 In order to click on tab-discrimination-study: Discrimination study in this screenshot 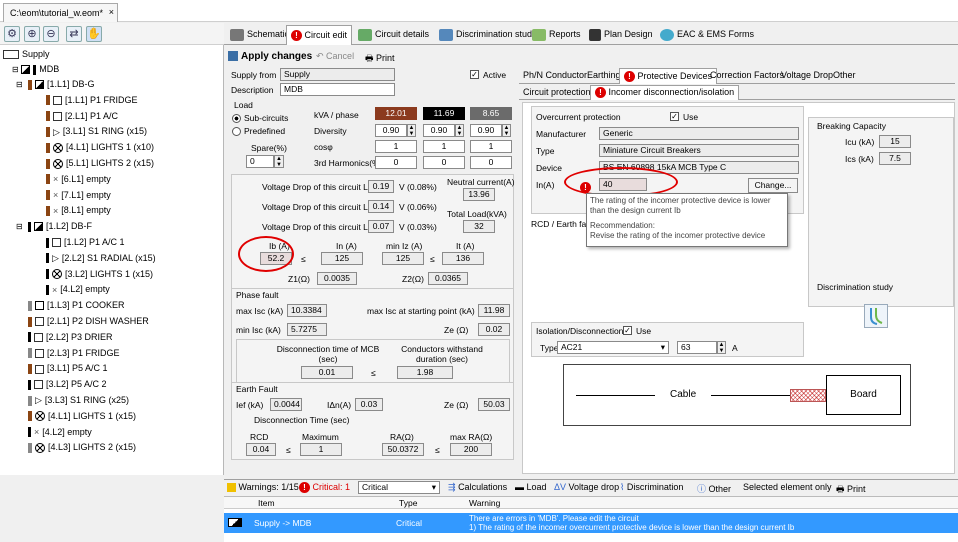, I will do `click(488, 35)`.